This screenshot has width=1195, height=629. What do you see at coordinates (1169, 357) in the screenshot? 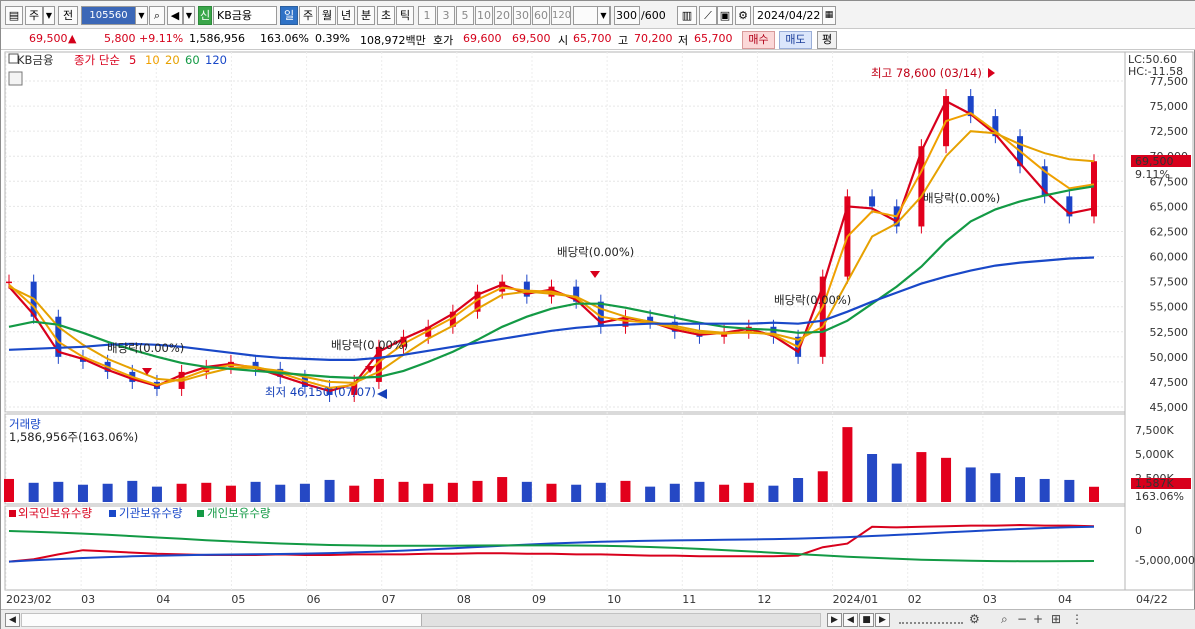
I see `price-tick-label: 50,000` at bounding box center [1169, 357].